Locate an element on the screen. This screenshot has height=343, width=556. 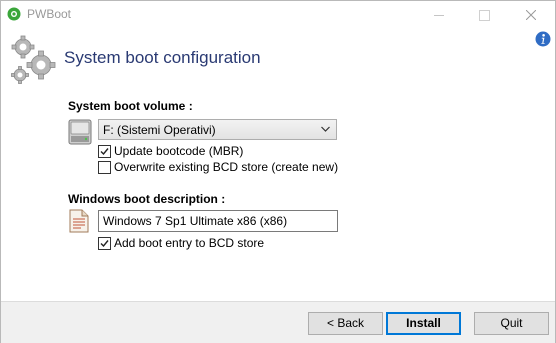
overwrite-bcd-checkbox is located at coordinates (104, 167).